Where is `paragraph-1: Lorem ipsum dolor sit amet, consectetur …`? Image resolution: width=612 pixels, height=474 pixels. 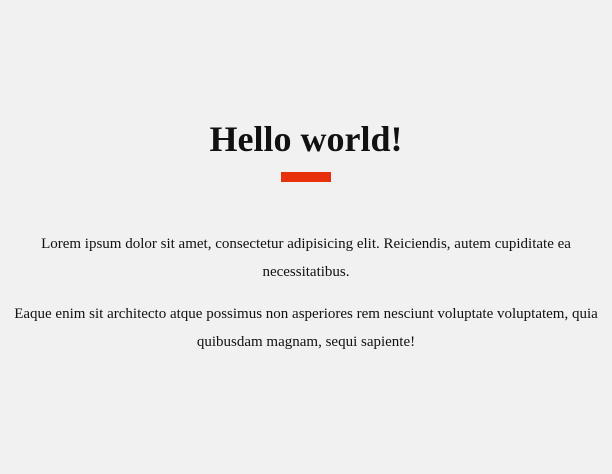 paragraph-1: Lorem ipsum dolor sit amet, consectetur … is located at coordinates (306, 258).